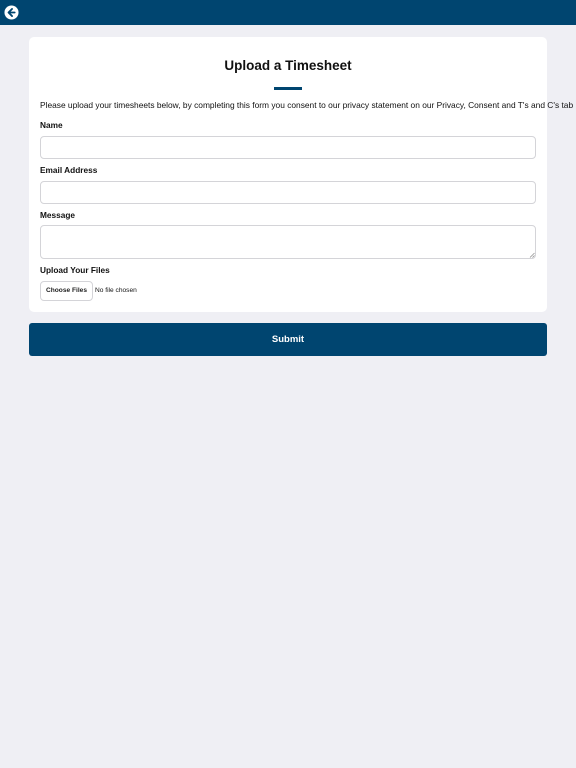 Image resolution: width=576 pixels, height=768 pixels. I want to click on resize-grip-icon, so click(532, 255).